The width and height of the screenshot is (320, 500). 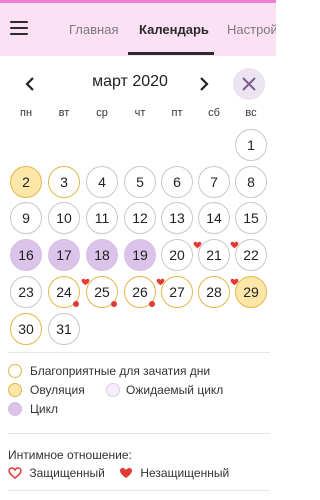 I want to click on legend-ovulation-expected: Овуляция Ожидаемый цикл, so click(x=139, y=390).